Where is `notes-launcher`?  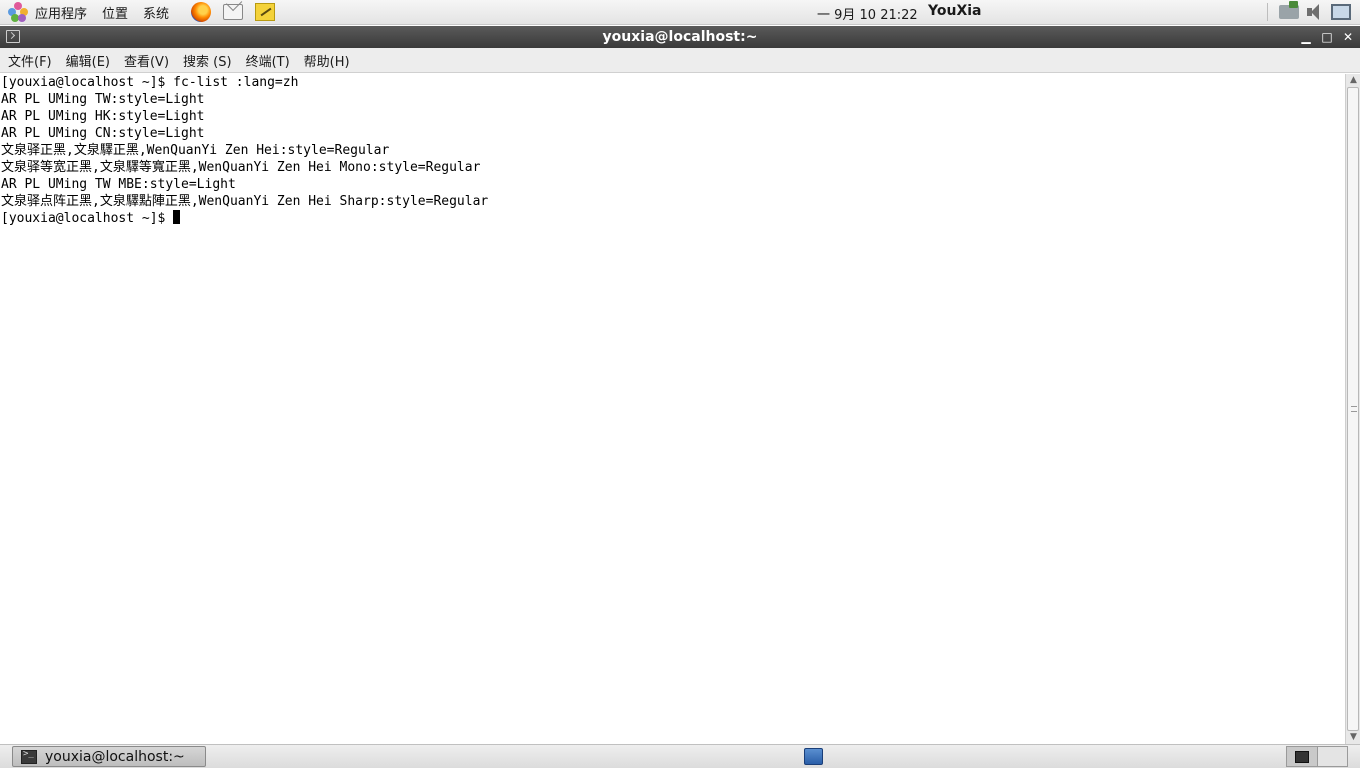 notes-launcher is located at coordinates (265, 12).